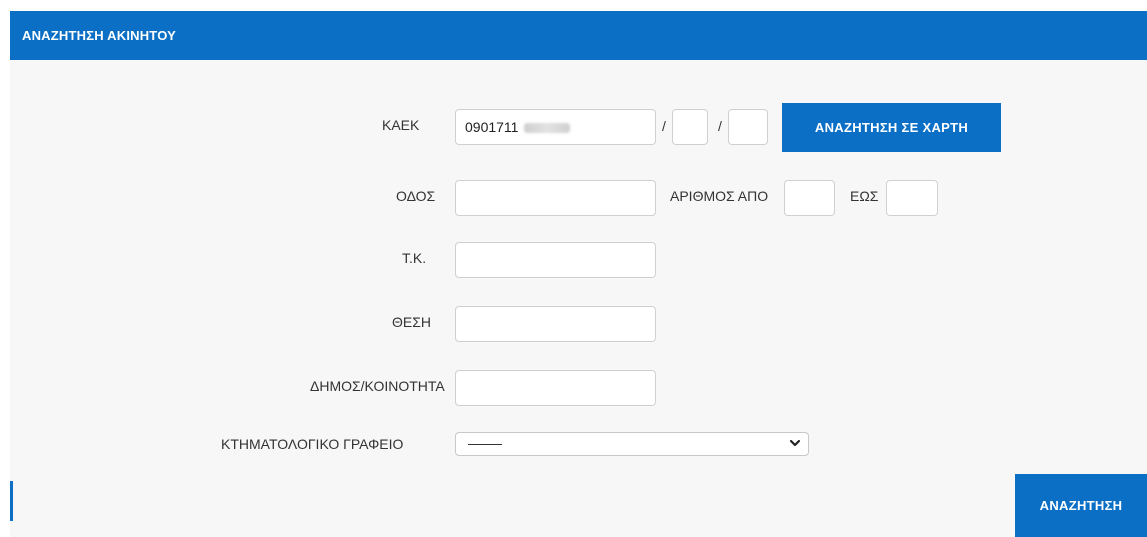  Describe the element at coordinates (555, 388) in the screenshot. I see `municipality-input` at that location.